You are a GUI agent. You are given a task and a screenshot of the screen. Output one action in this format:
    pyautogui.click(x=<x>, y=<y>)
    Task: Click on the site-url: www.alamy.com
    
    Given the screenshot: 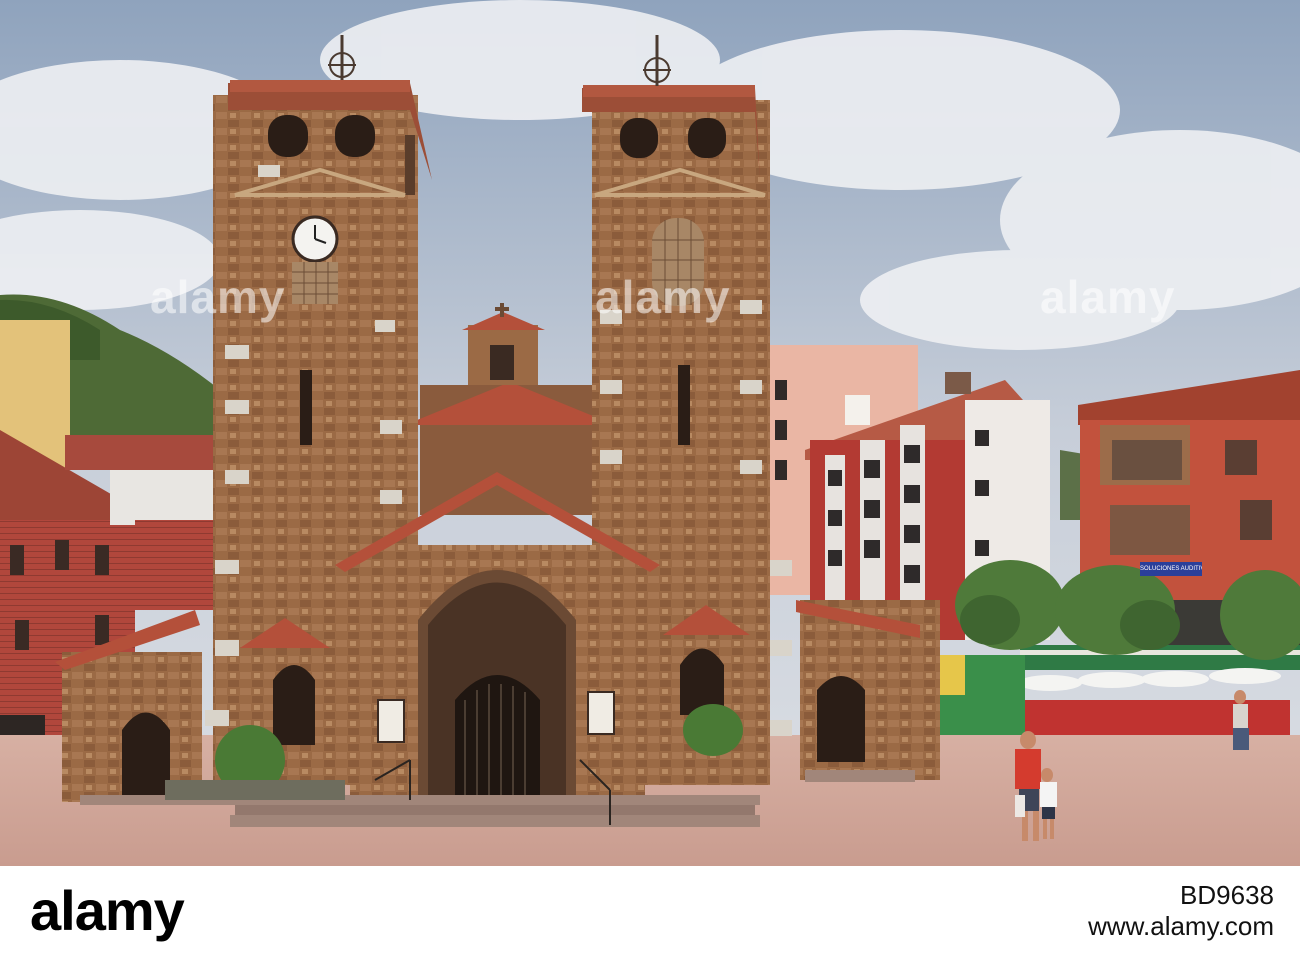 What is the action you would take?
    pyautogui.click(x=1181, y=926)
    